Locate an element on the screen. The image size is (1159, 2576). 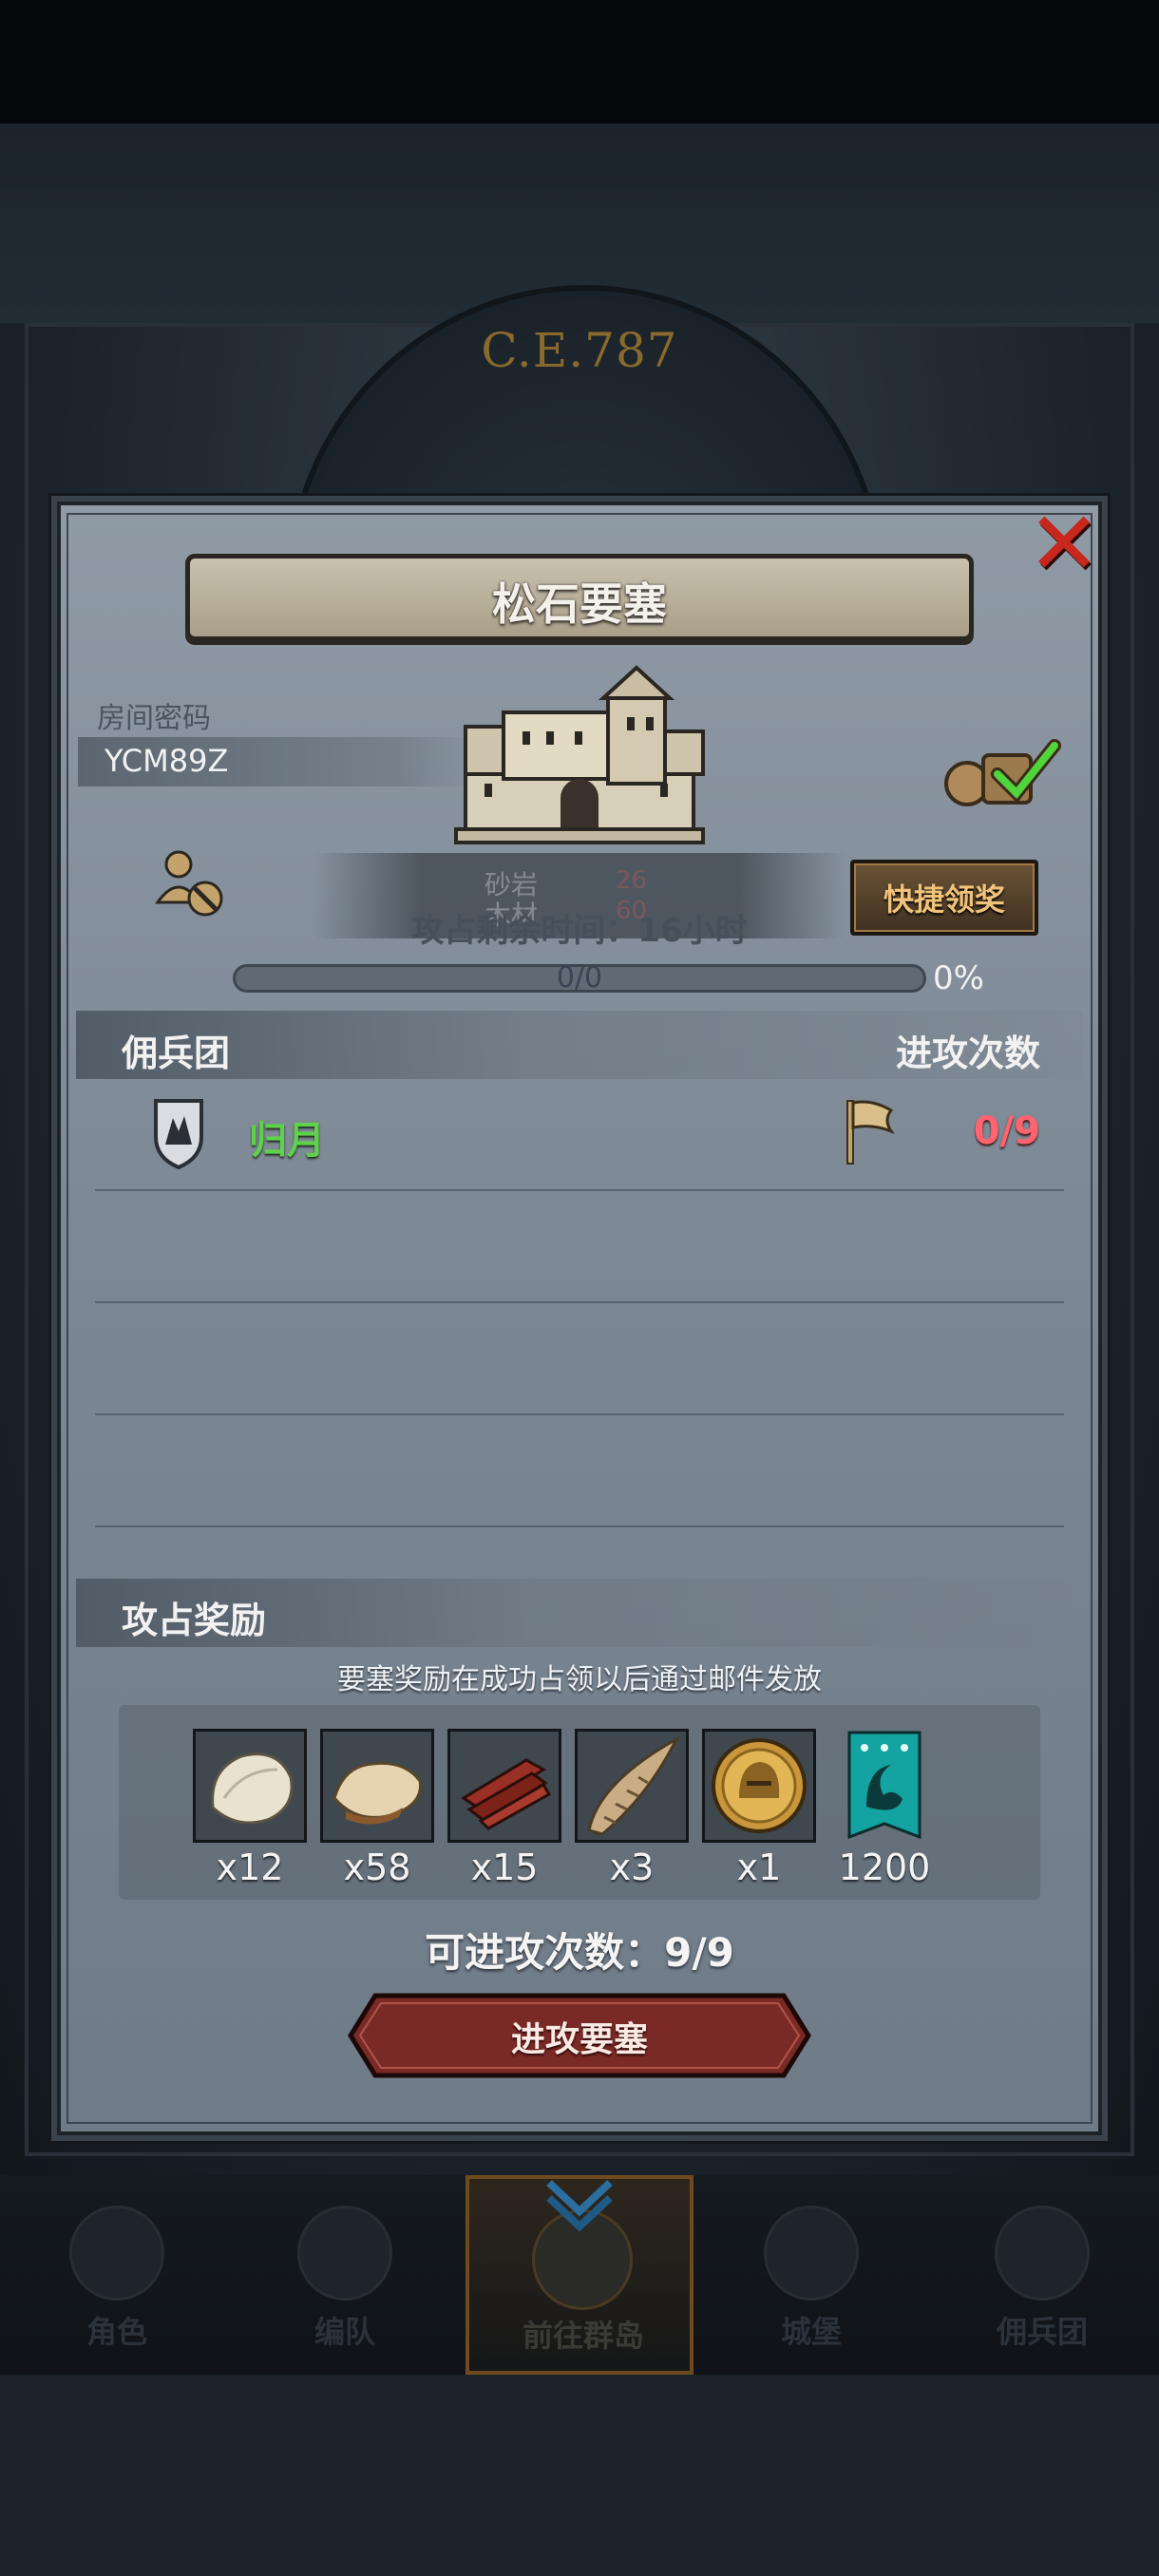
wood-planks-icon is located at coordinates (504, 1786).